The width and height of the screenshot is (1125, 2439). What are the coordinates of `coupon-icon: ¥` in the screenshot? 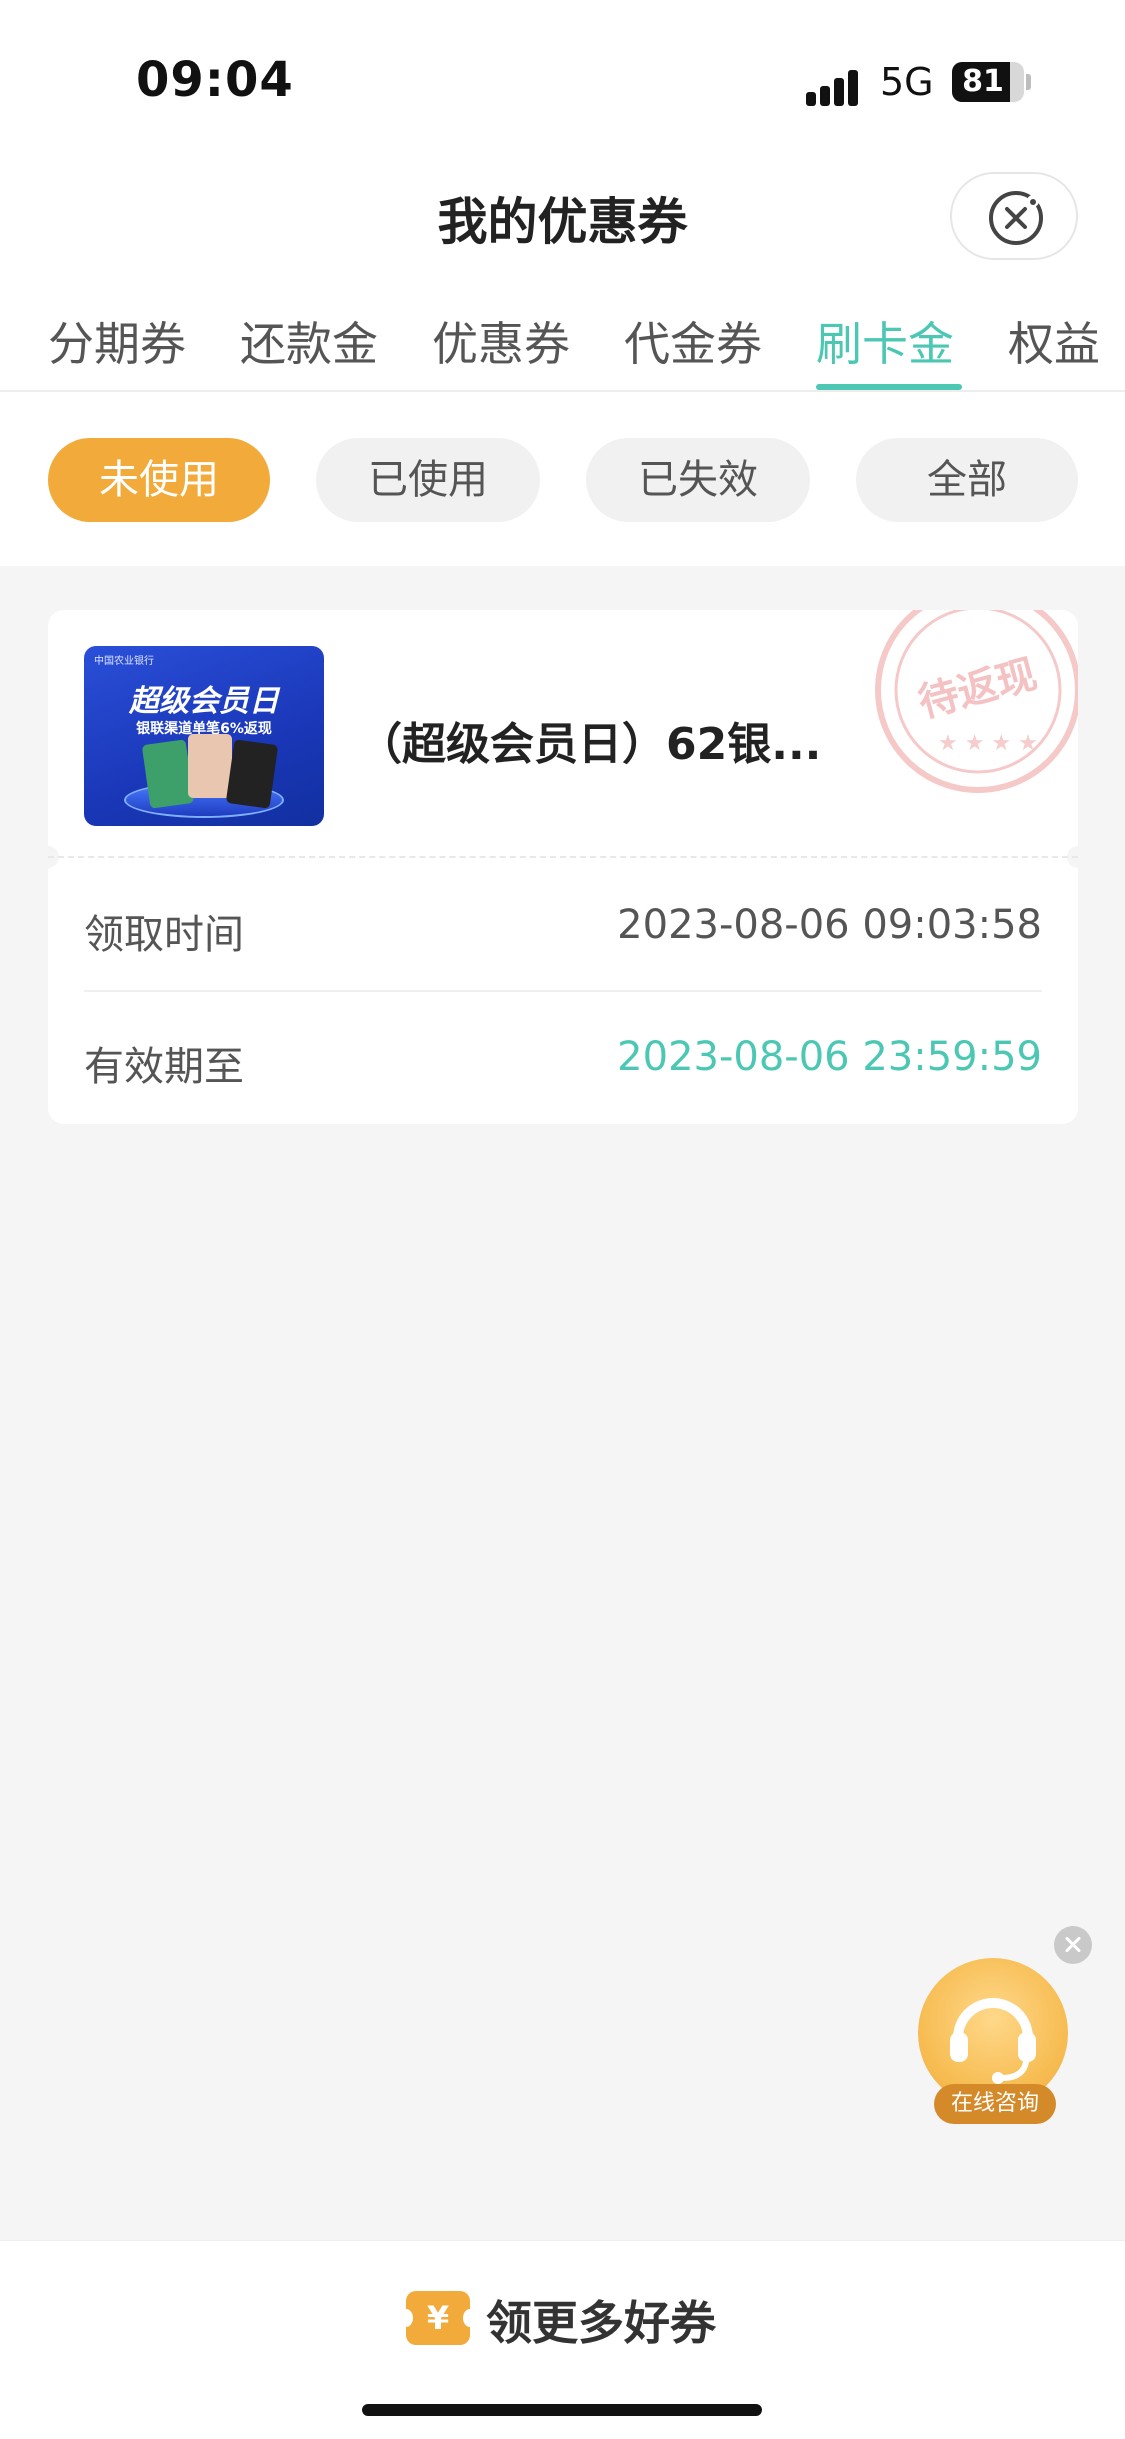 It's located at (438, 2318).